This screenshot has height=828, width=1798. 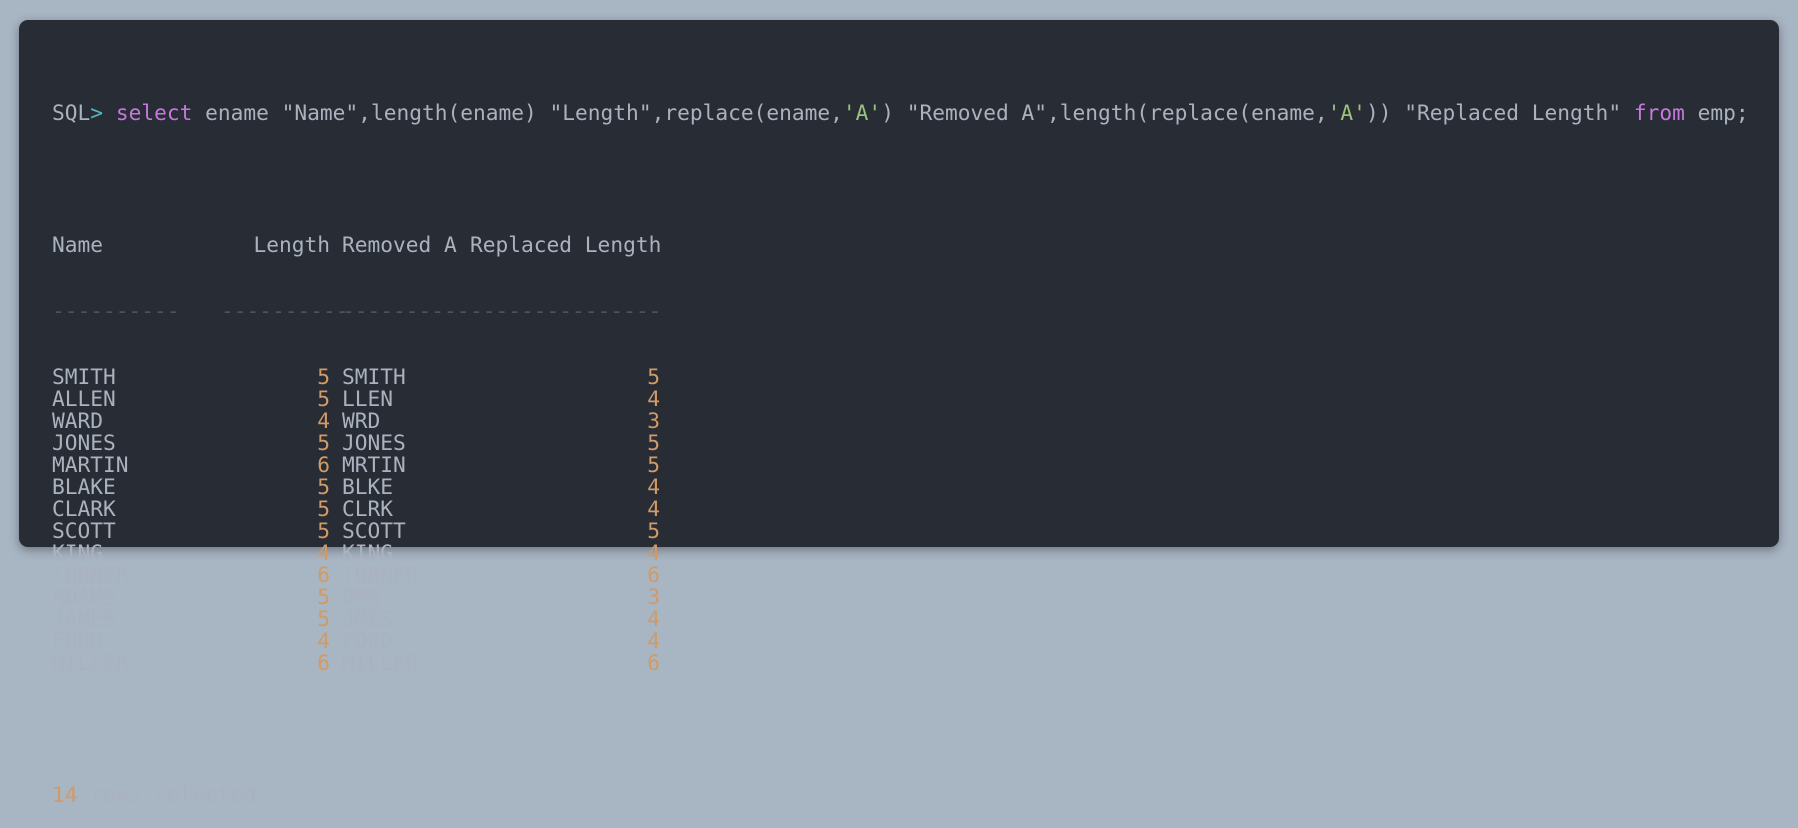 What do you see at coordinates (65, 794) in the screenshot?
I see `row-count: 14` at bounding box center [65, 794].